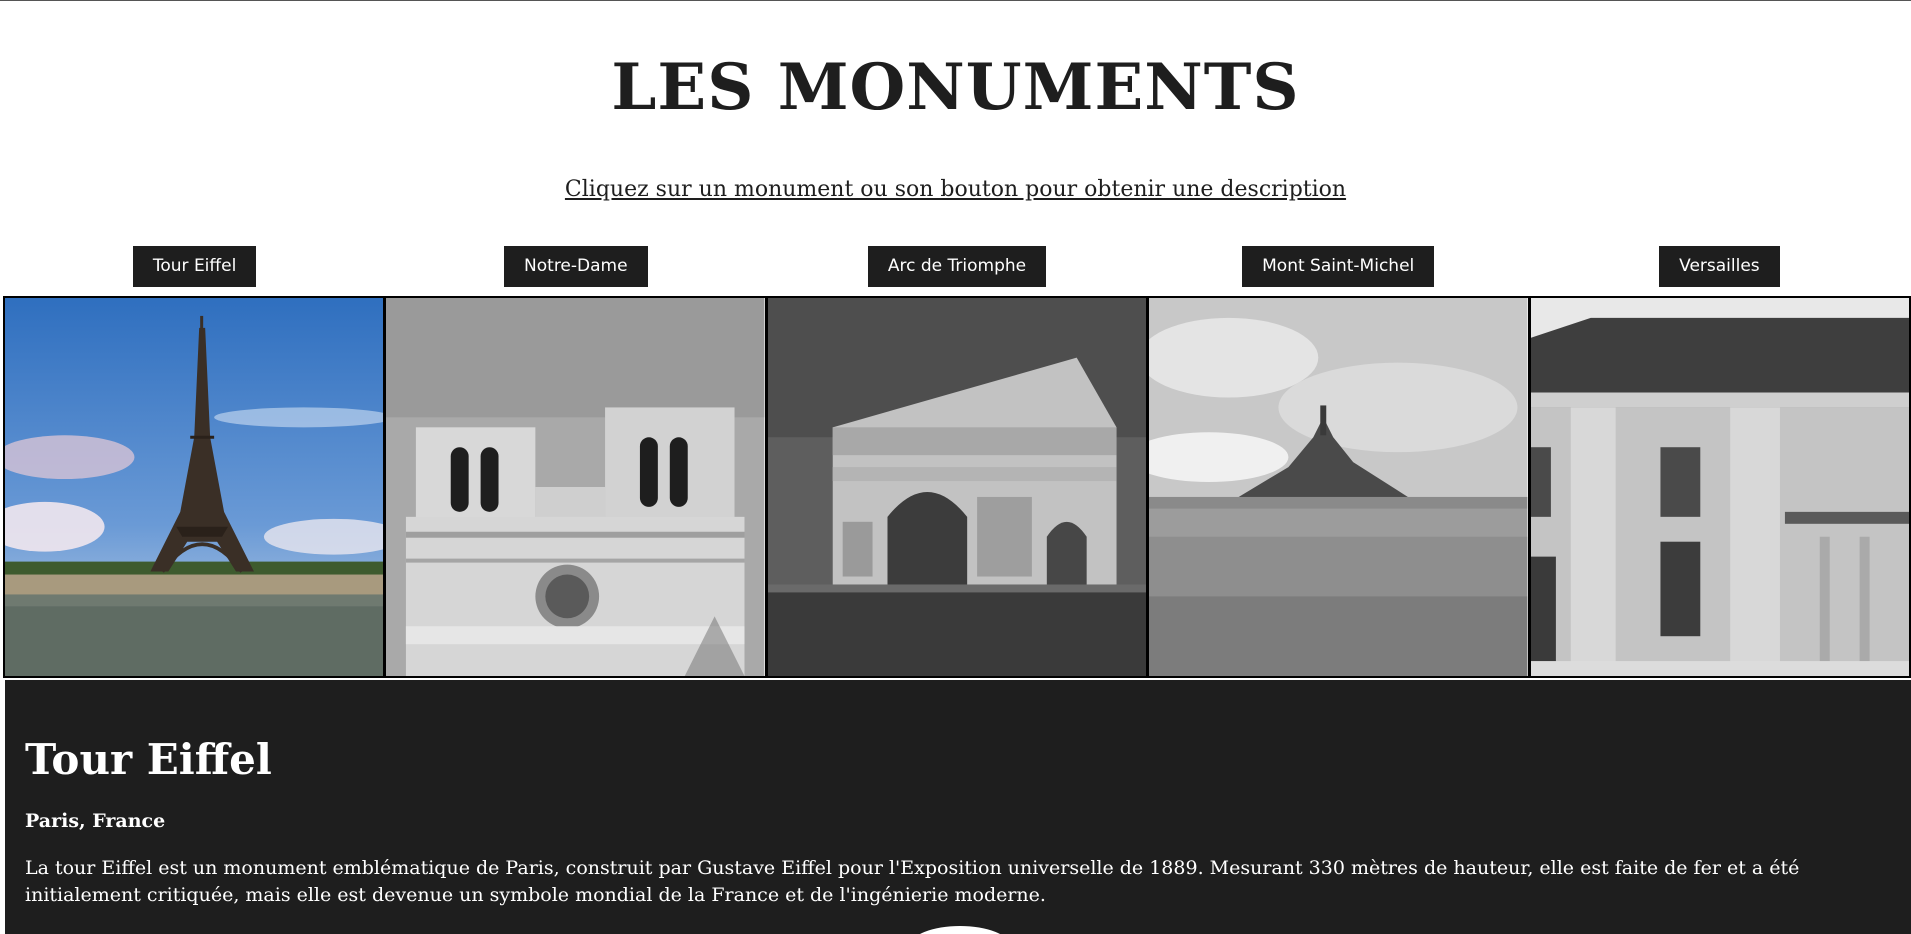  What do you see at coordinates (576, 487) in the screenshot?
I see `notre-dame-image` at bounding box center [576, 487].